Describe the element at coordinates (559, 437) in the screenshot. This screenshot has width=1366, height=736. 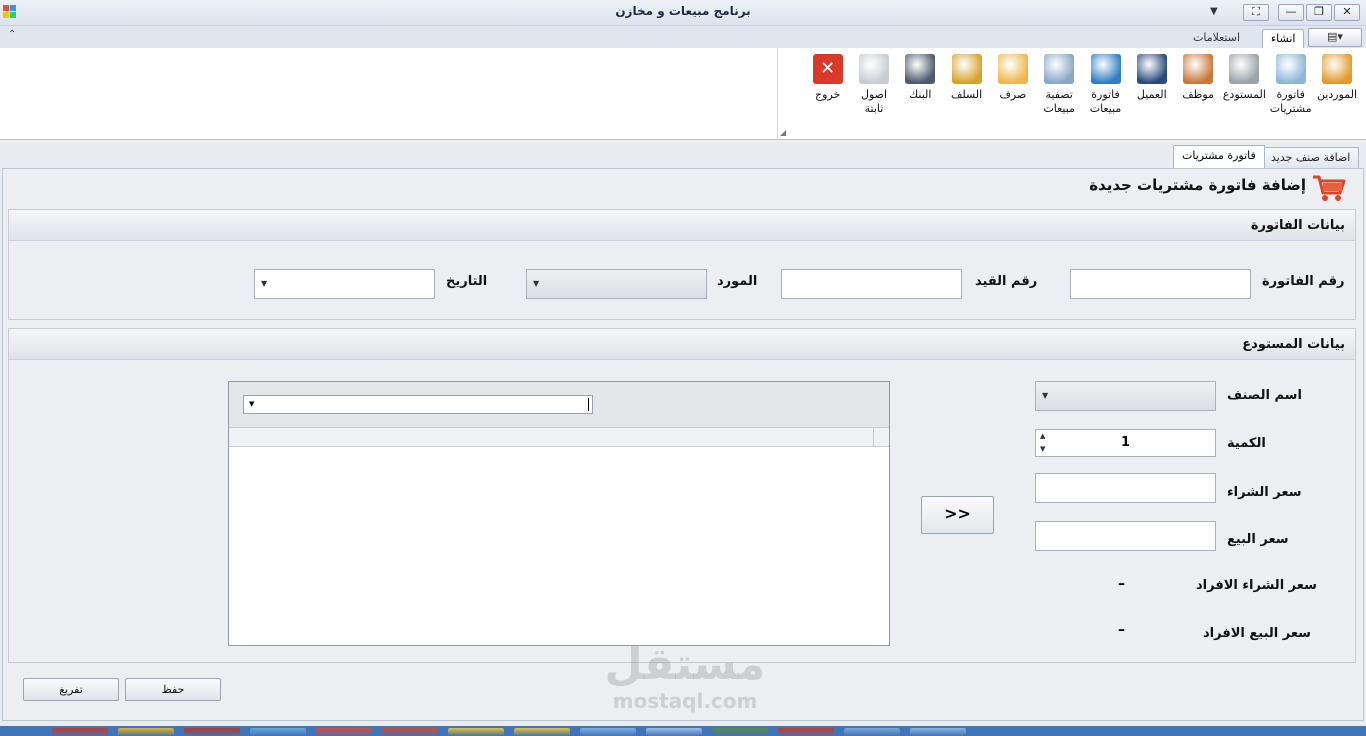
I see `grid-header` at that location.